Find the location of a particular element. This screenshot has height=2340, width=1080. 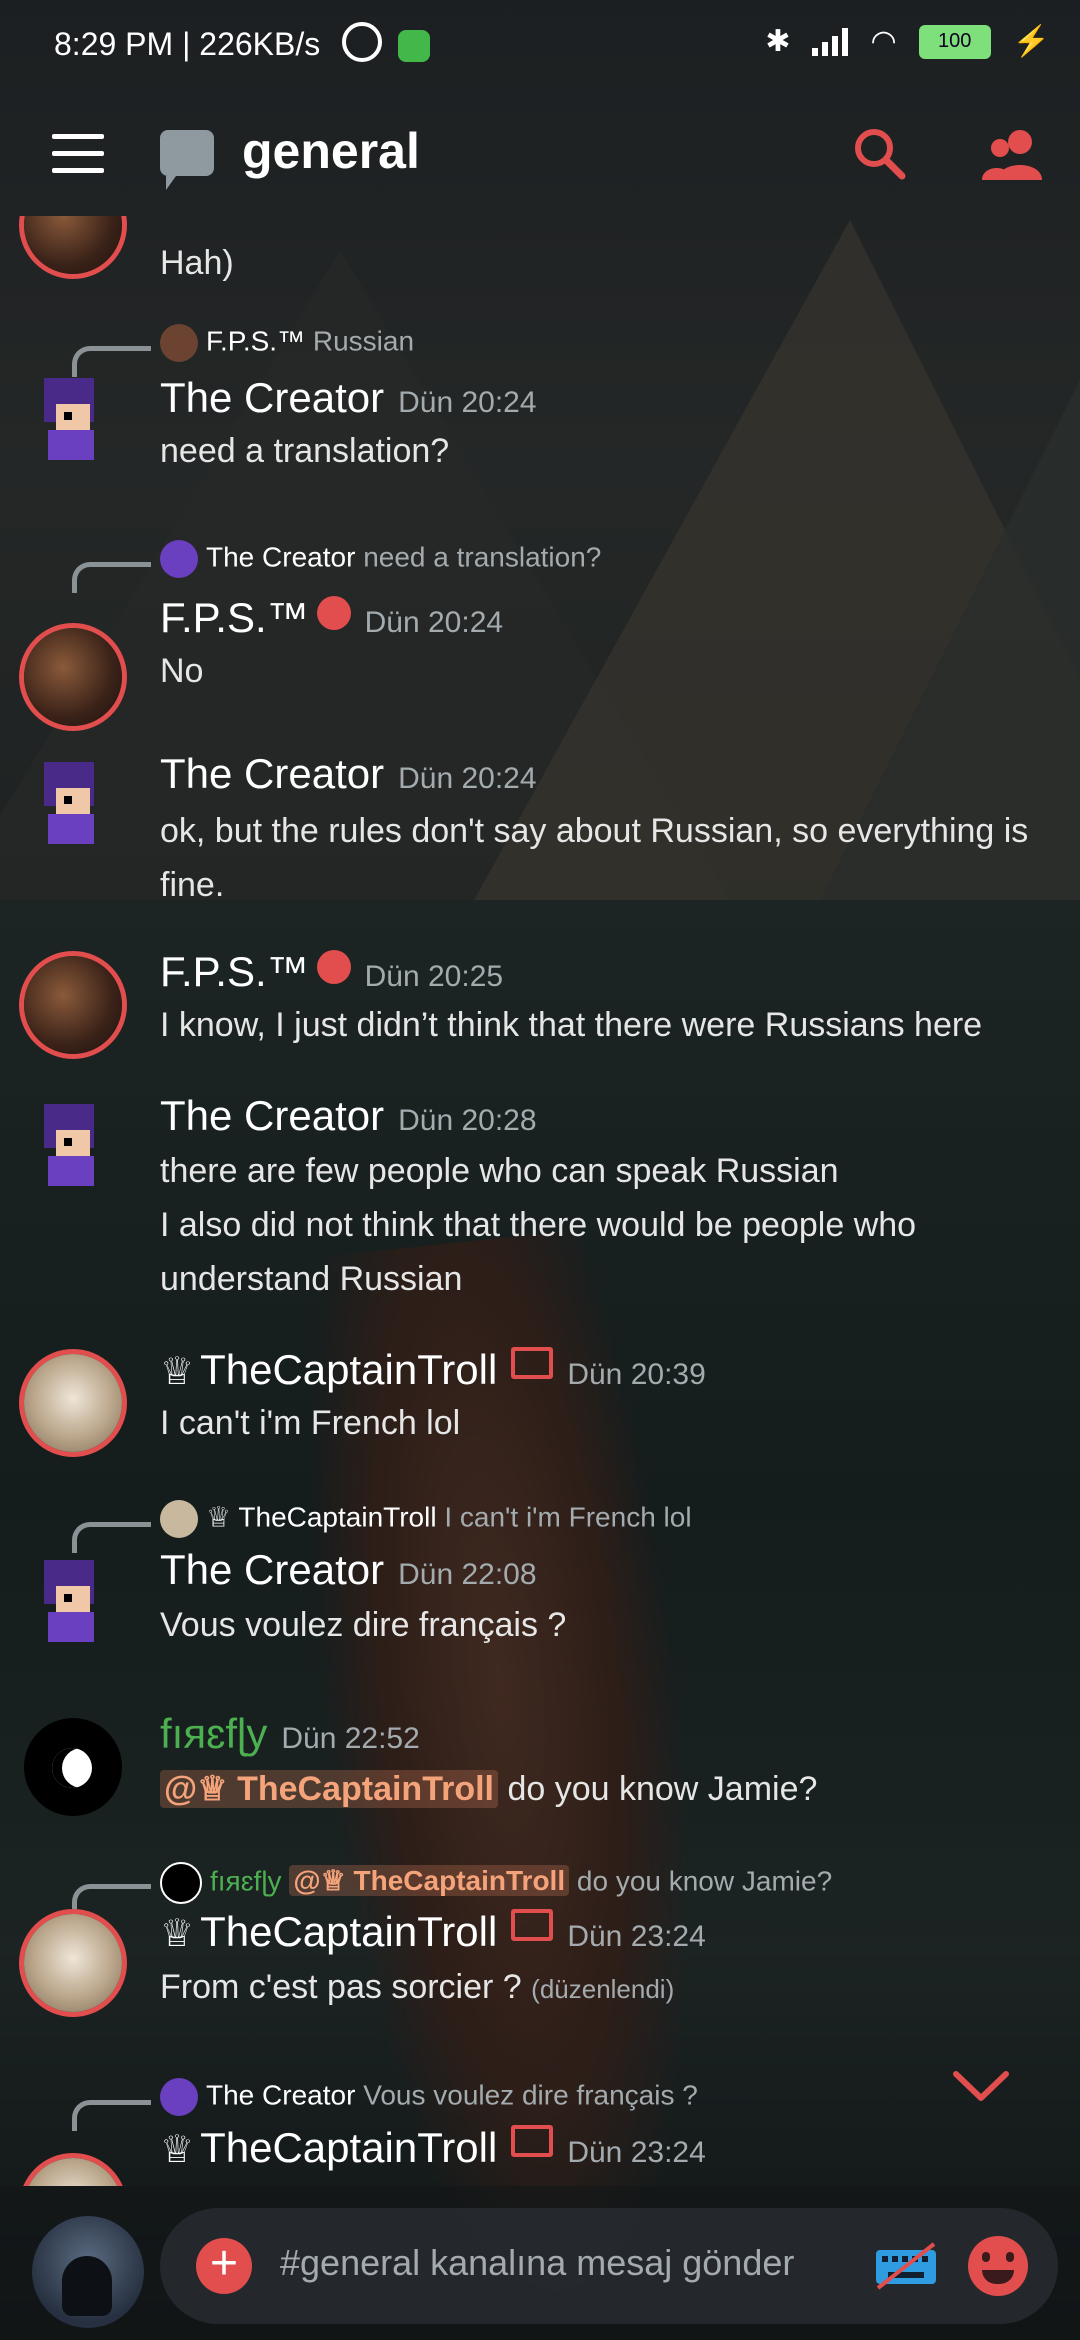

user-avatar is located at coordinates (88, 2272).